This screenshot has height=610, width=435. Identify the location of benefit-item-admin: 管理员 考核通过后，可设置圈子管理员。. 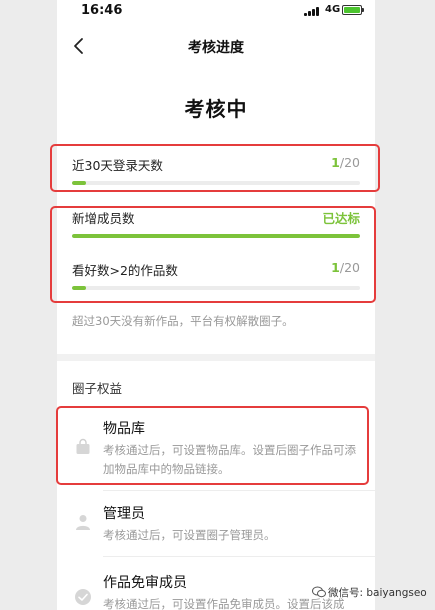
(216, 523).